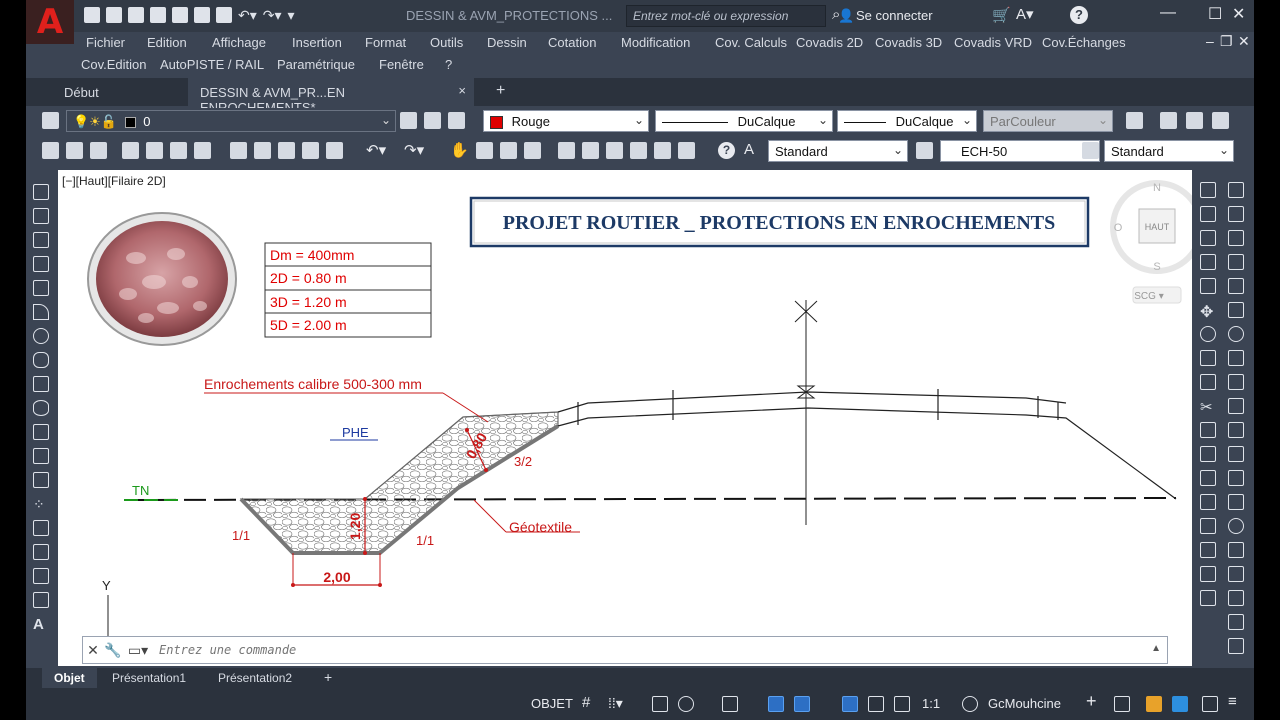 Image resolution: width=1280 pixels, height=720 pixels. I want to click on dim-continue-icon, so click(1236, 430).